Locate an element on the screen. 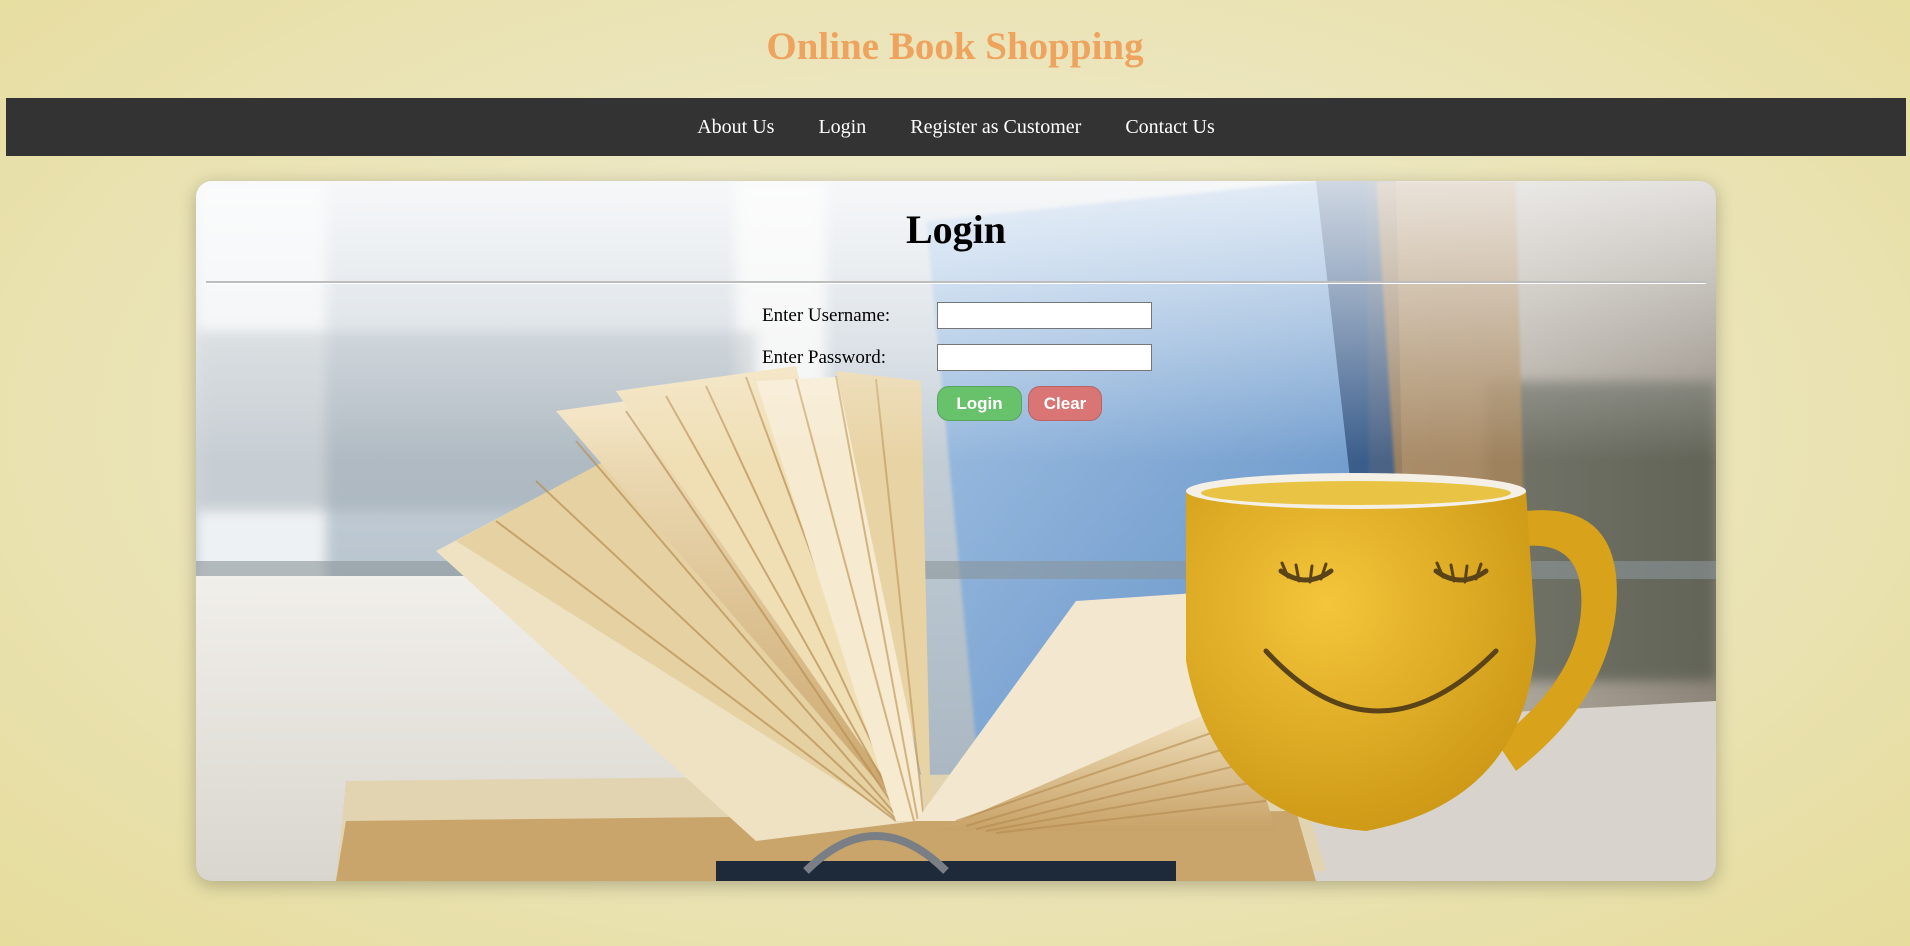 This screenshot has height=946, width=1910. login-heading: Login is located at coordinates (956, 229).